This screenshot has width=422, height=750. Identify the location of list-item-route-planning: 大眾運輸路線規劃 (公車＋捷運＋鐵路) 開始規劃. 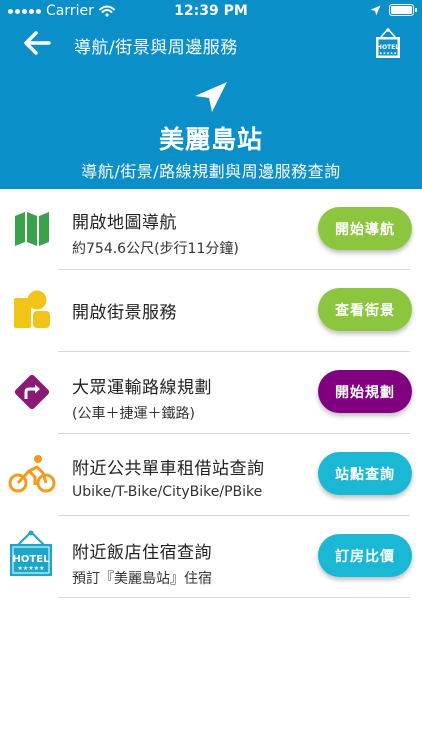
(211, 393).